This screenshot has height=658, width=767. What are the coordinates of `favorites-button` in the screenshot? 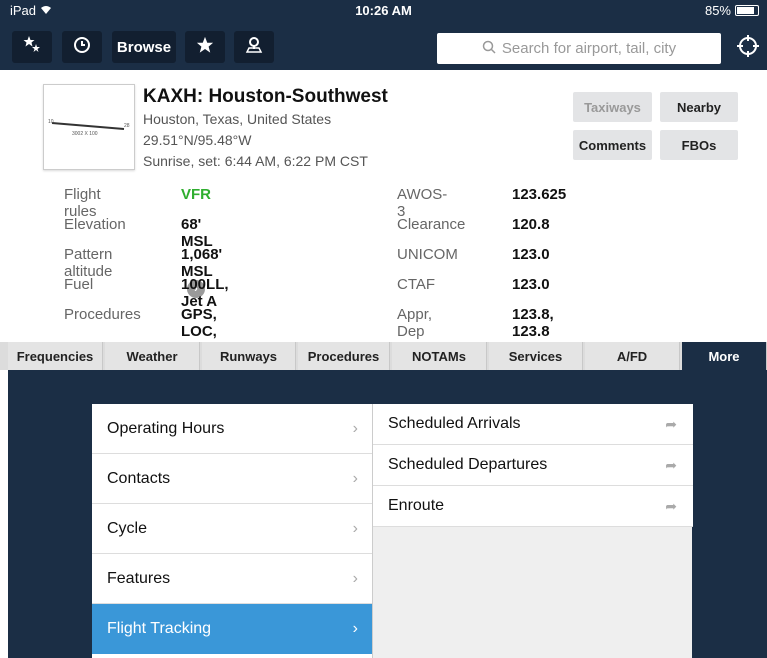 It's located at (205, 47).